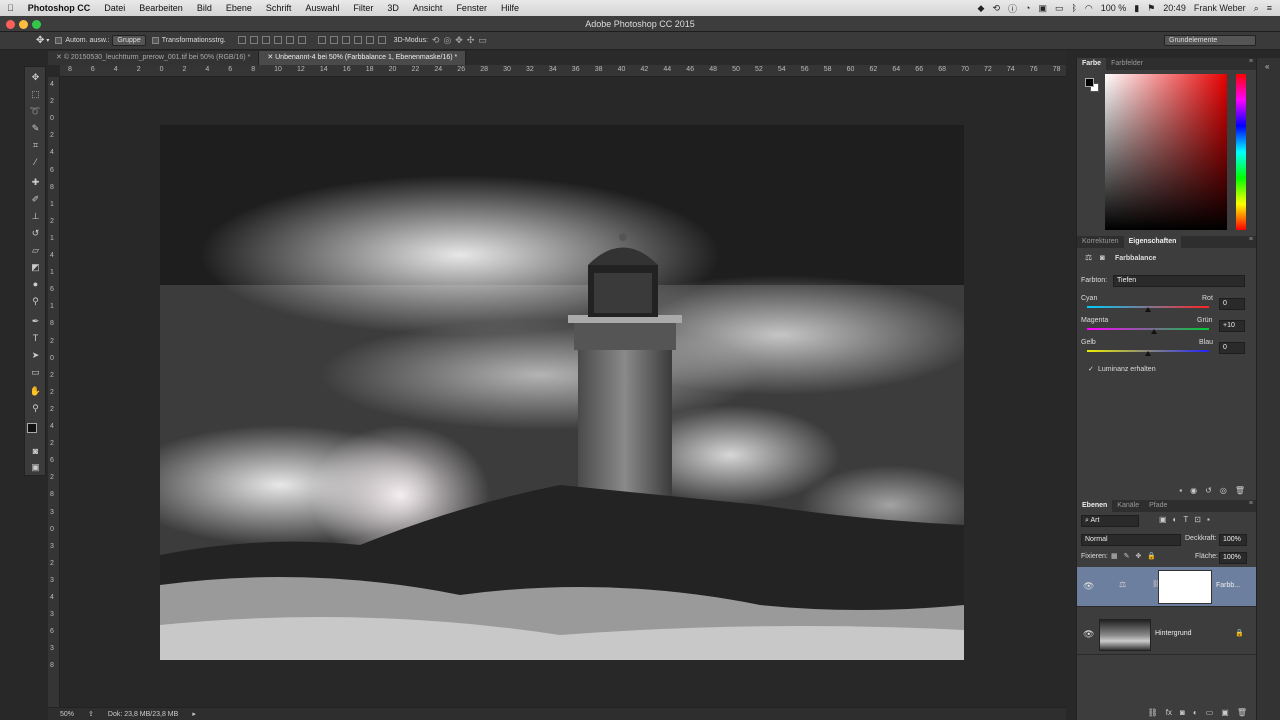  Describe the element at coordinates (1210, 714) in the screenshot. I see `new-group-icon: ▭` at that location.